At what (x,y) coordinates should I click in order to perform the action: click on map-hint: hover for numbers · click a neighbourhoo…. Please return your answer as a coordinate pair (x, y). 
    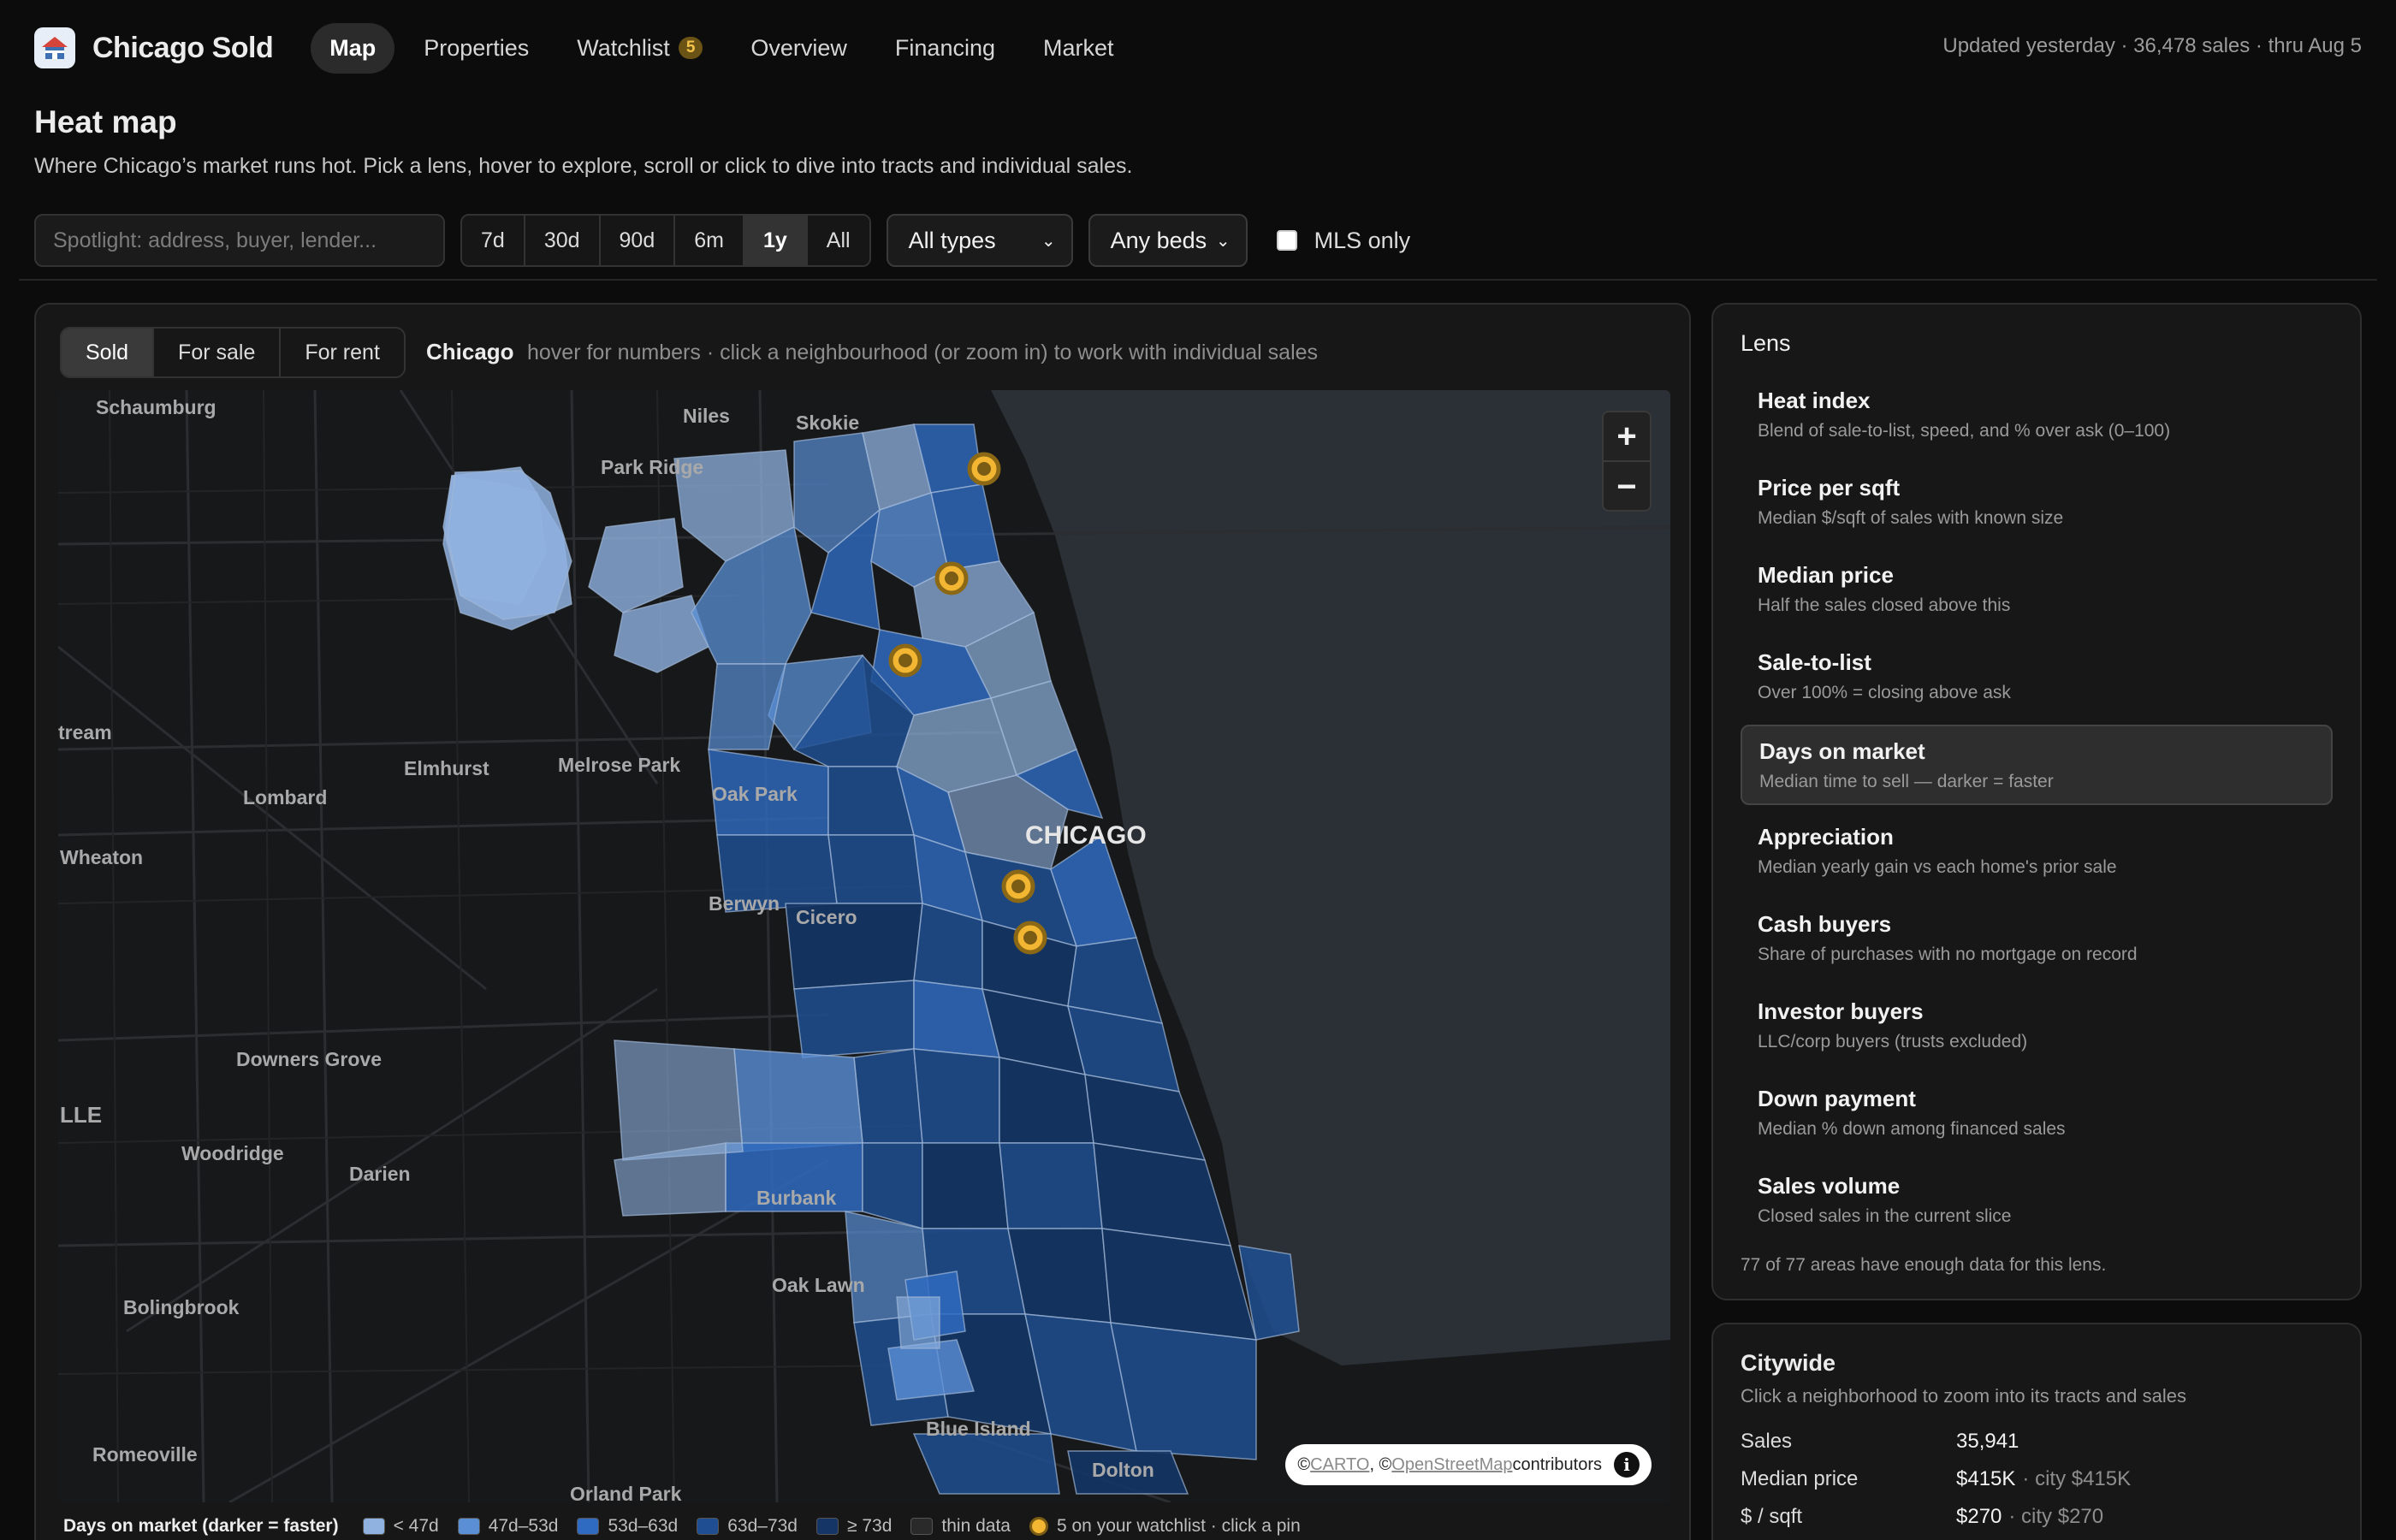
    Looking at the image, I should click on (923, 352).